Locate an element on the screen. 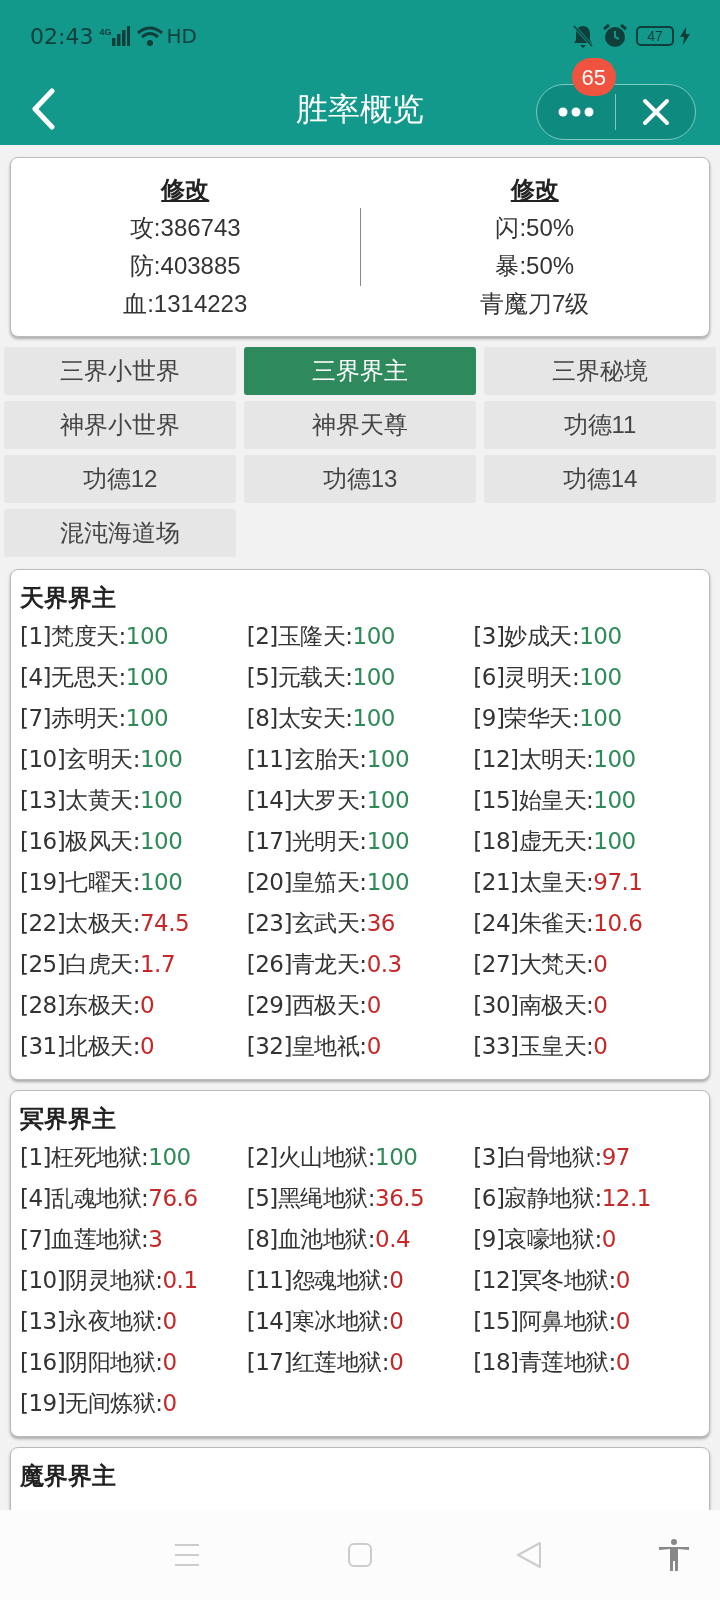 This screenshot has width=720, height=1600. stat-text: 闪:50% is located at coordinates (535, 228).